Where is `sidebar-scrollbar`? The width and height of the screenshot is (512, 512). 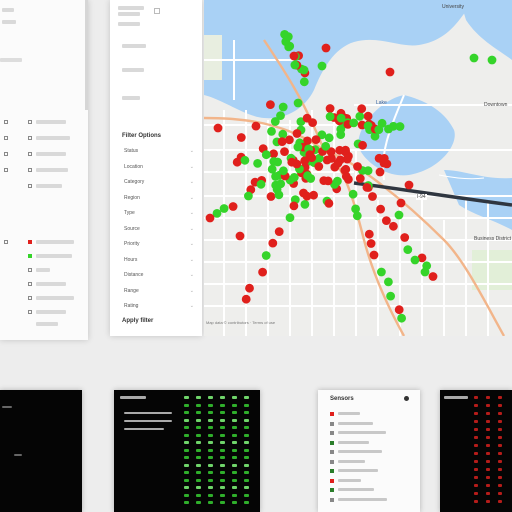 sidebar-scrollbar is located at coordinates (86, 55).